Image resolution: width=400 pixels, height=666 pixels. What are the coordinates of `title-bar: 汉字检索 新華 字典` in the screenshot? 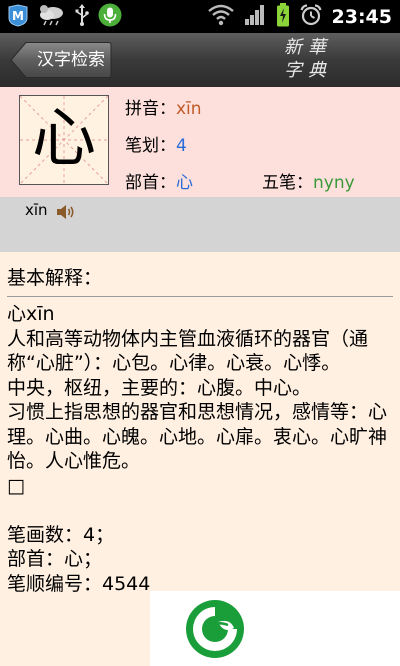 It's located at (200, 60).